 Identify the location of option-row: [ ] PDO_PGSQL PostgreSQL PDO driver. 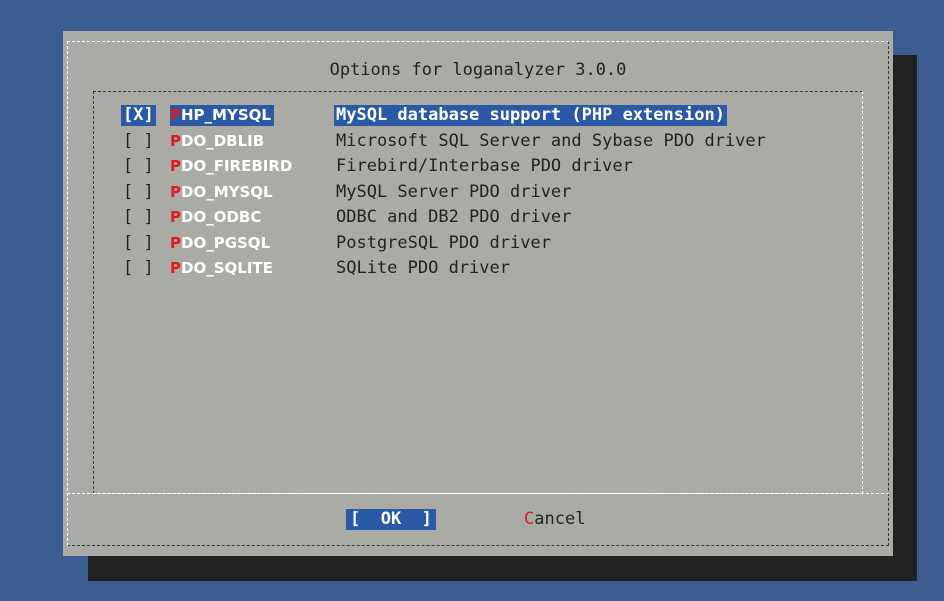
(453, 243).